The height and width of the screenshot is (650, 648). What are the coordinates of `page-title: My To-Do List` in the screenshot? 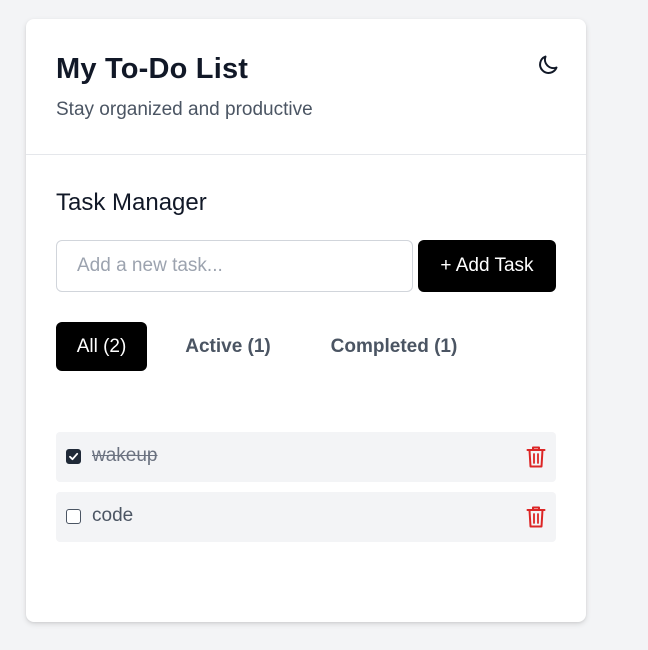 It's located at (152, 69).